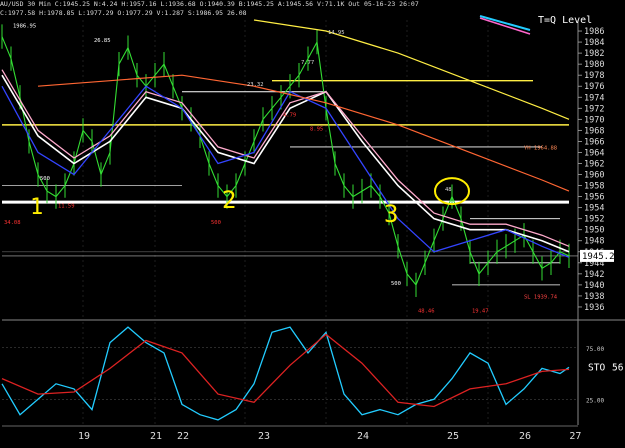  I want to click on price-tick-label: 1976, so click(594, 87).